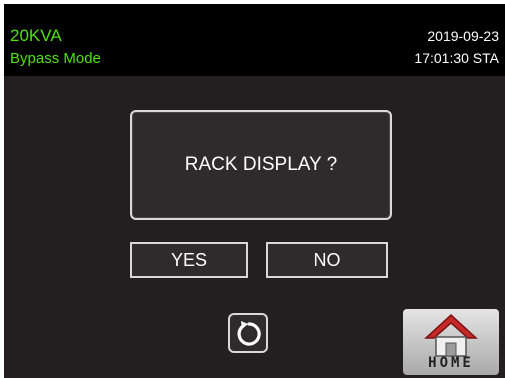  I want to click on no-label: NO, so click(327, 259).